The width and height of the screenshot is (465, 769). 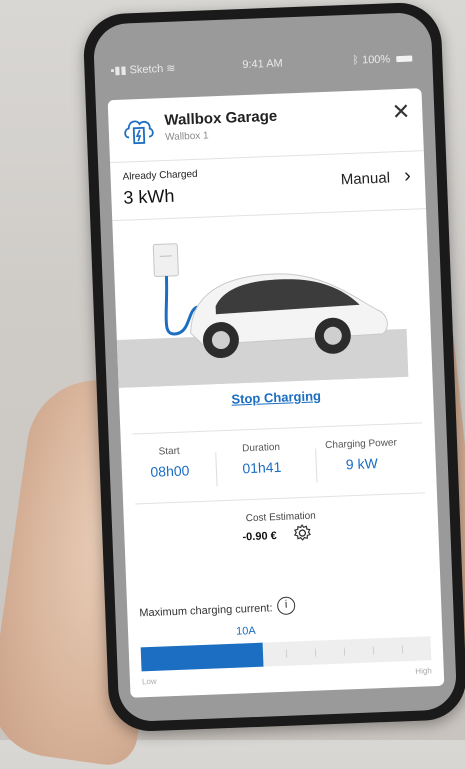 What do you see at coordinates (170, 471) in the screenshot?
I see `stat-start-value: 08h00` at bounding box center [170, 471].